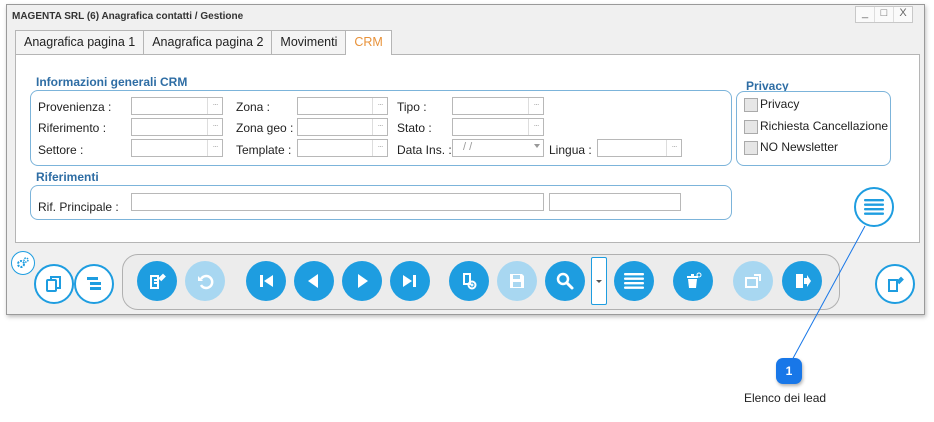  What do you see at coordinates (789, 371) in the screenshot?
I see `callout-badge: 1` at bounding box center [789, 371].